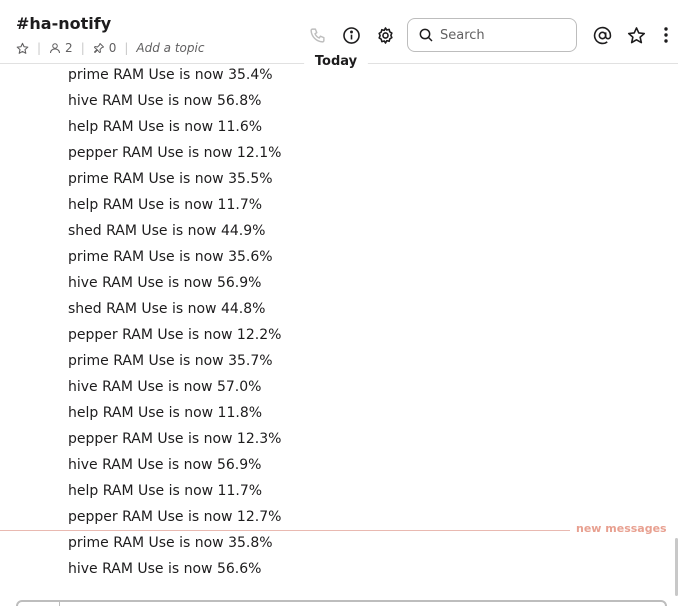 Image resolution: width=678 pixels, height=606 pixels. Describe the element at coordinates (39, 604) in the screenshot. I see `composer-attach-button` at that location.